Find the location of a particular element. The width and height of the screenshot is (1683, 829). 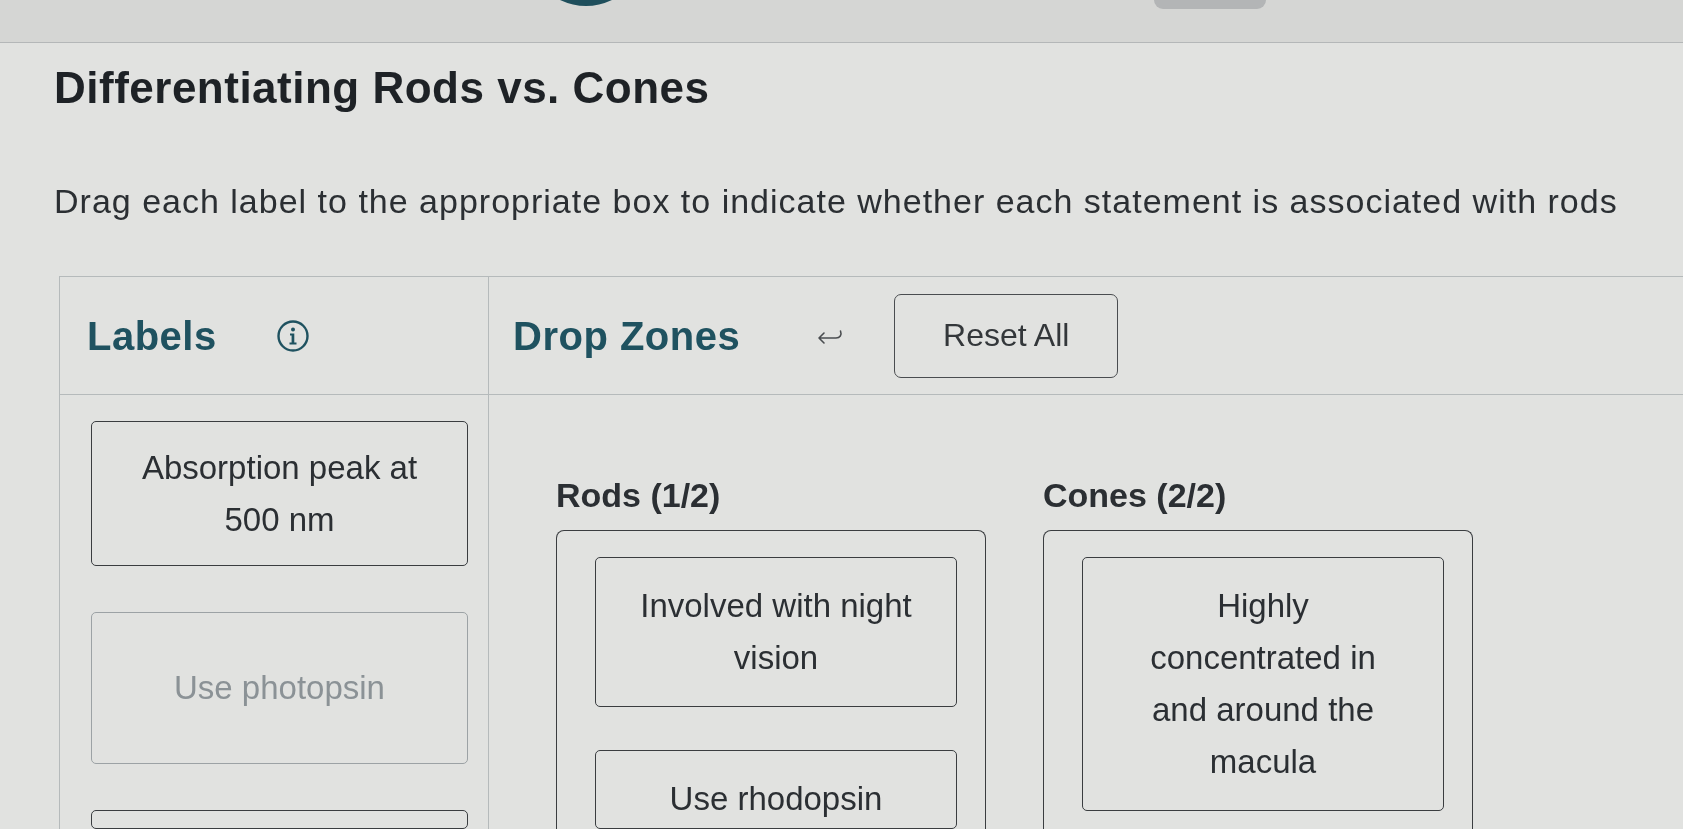

page-title: Differentiating Rods vs. Cones is located at coordinates (382, 88).